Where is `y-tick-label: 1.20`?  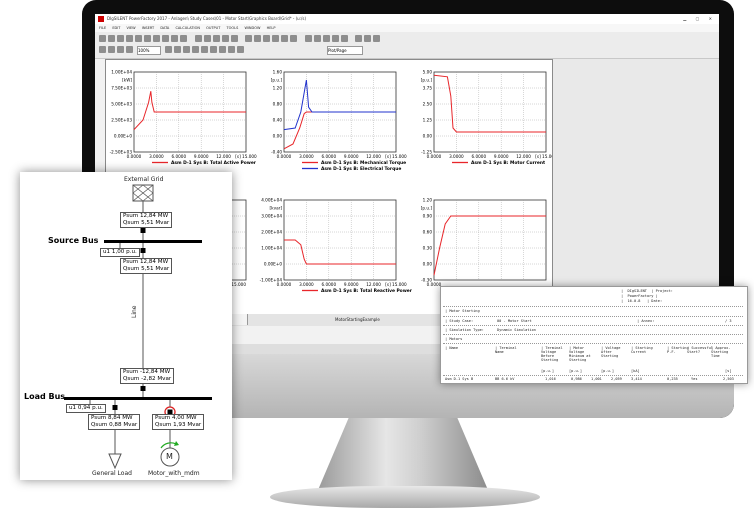
y-tick-label: 1.20 is located at coordinates (428, 200).